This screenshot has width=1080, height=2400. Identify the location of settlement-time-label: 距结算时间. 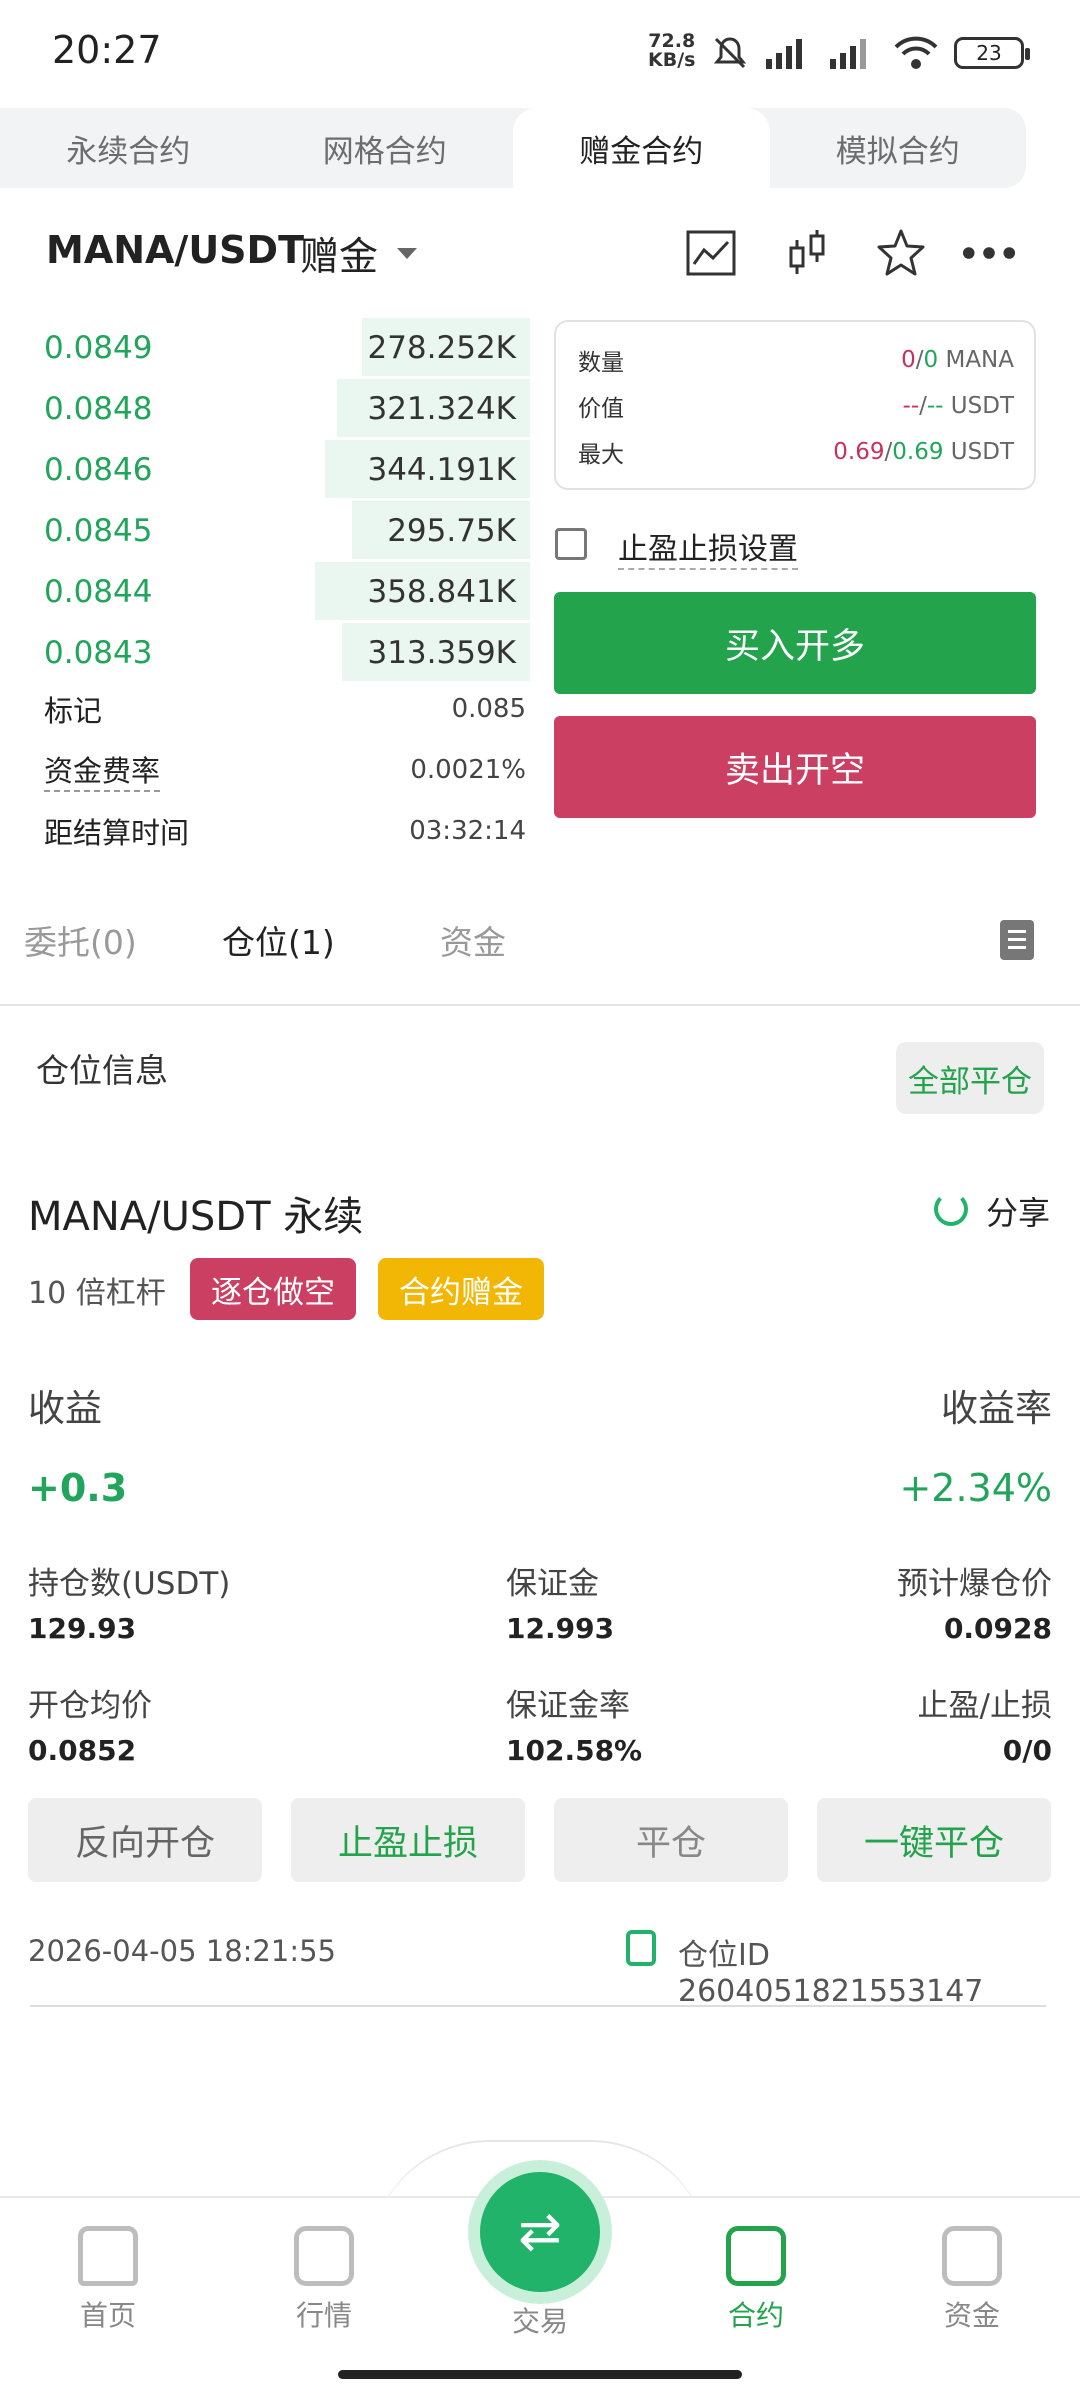
(117, 833).